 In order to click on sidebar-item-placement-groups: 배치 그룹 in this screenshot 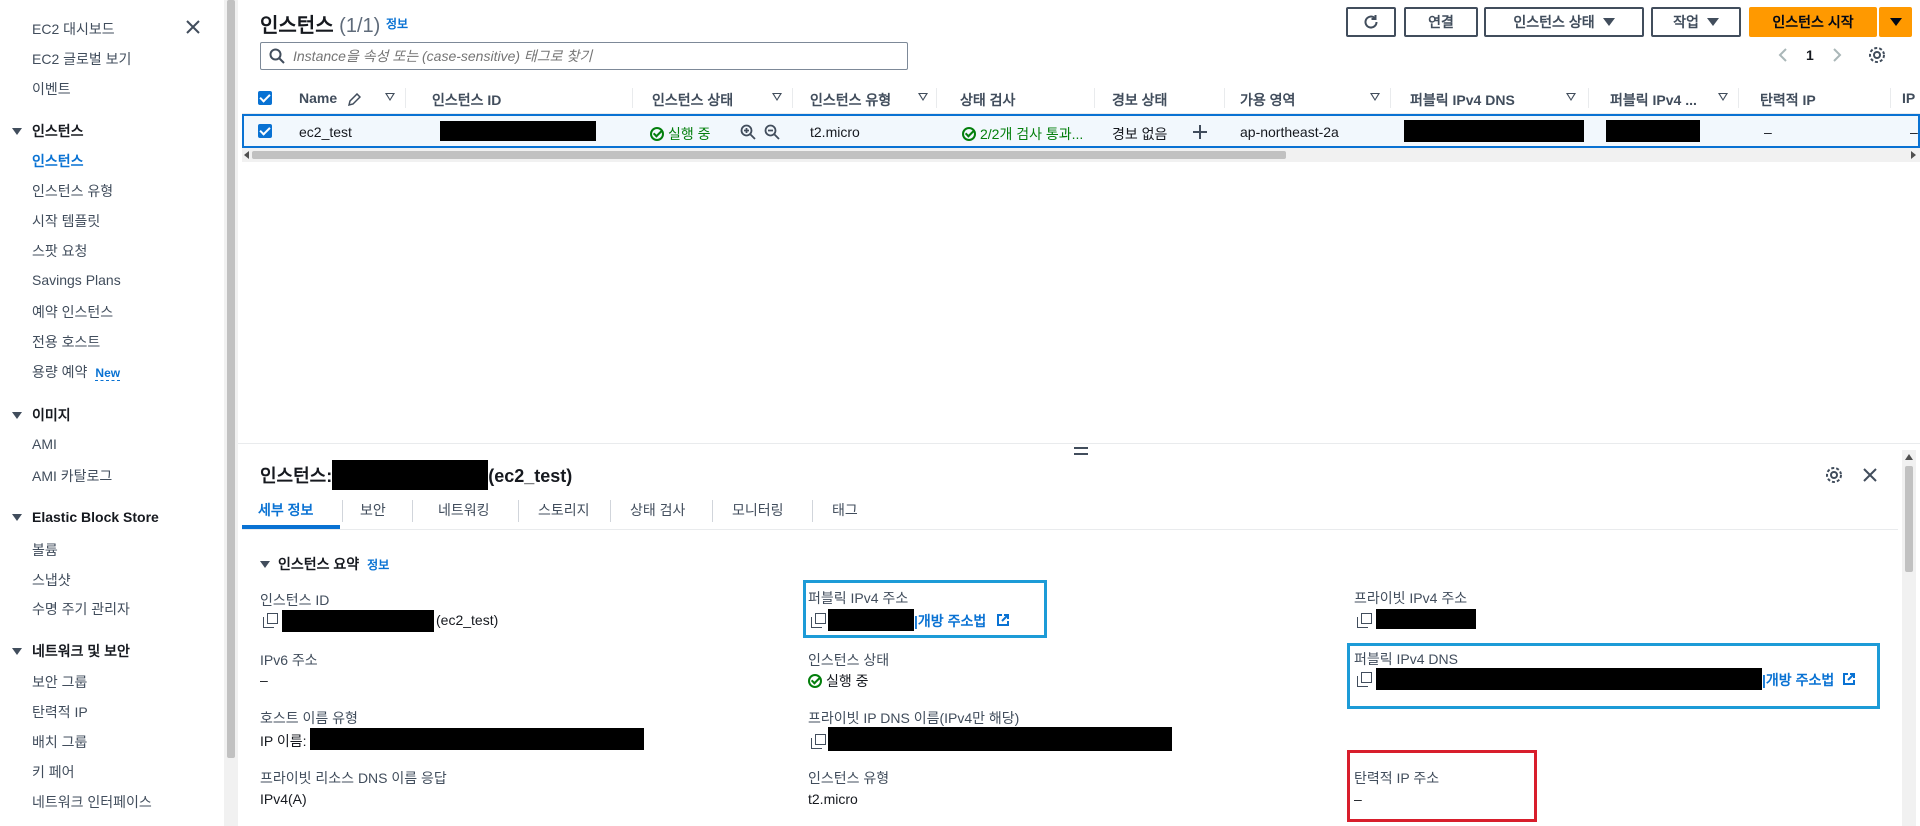, I will do `click(59, 742)`.